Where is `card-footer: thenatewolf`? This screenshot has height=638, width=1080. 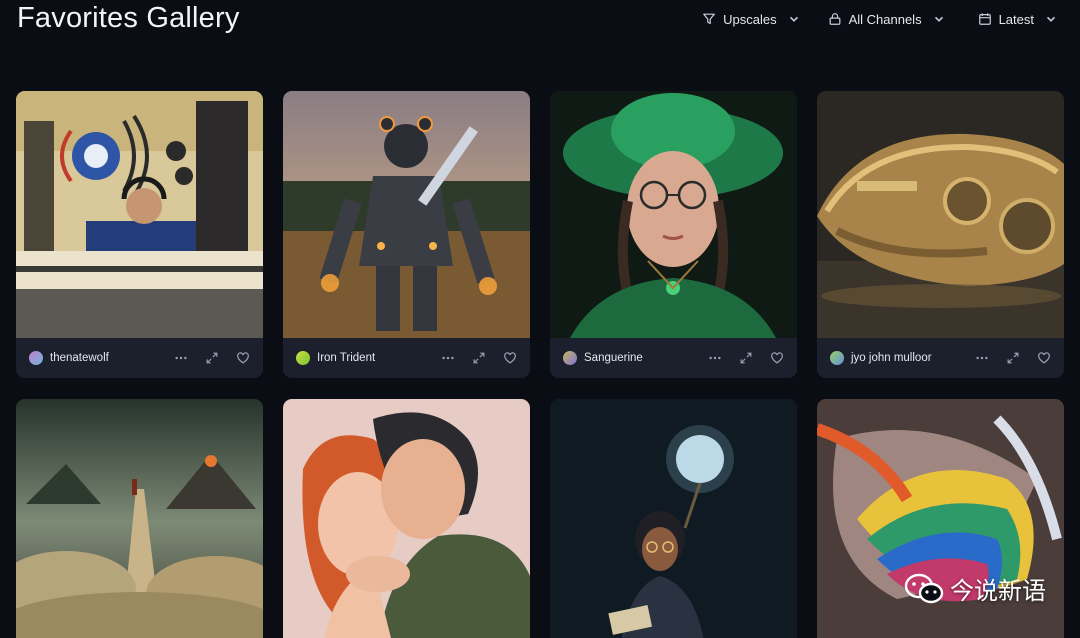 card-footer: thenatewolf is located at coordinates (139, 358).